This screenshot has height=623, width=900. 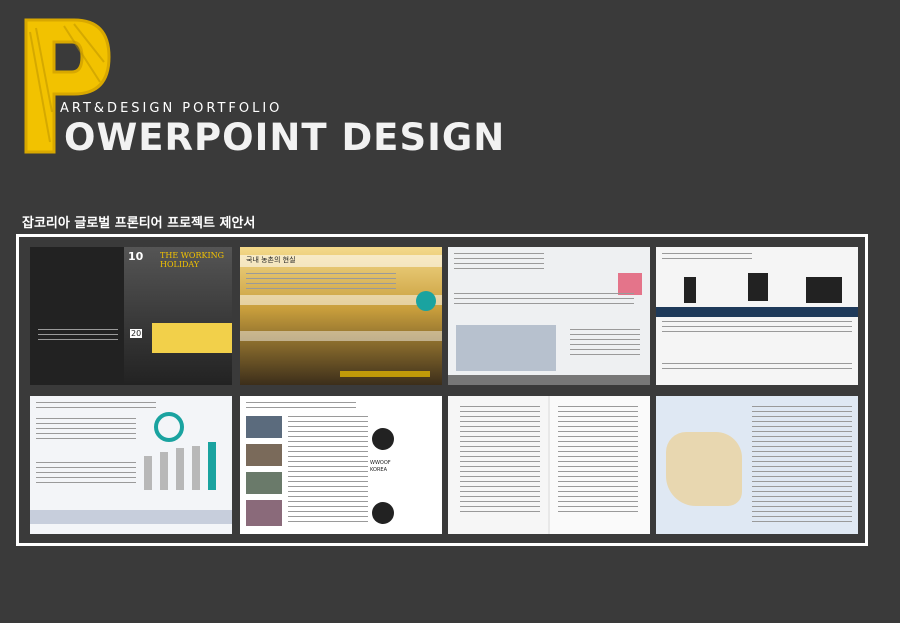 I want to click on slide-6-badge: WWOOF KOREA, so click(x=380, y=466).